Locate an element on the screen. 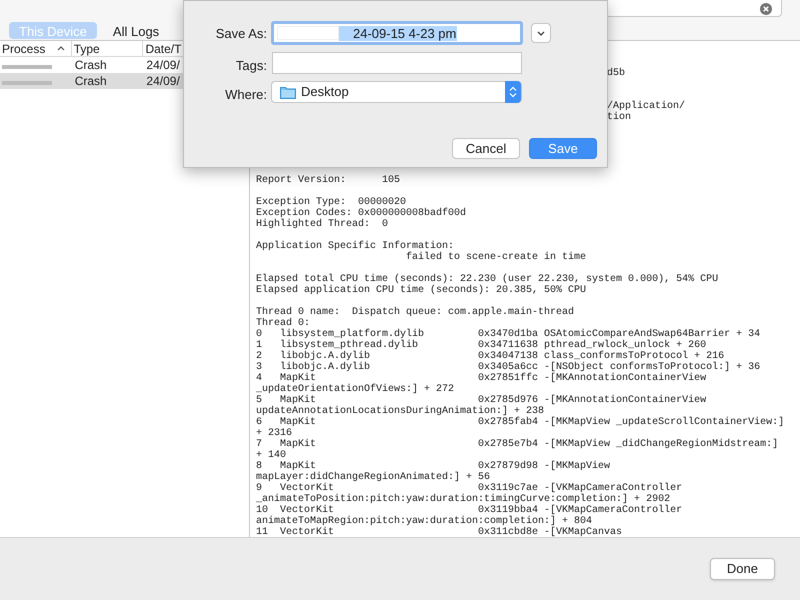 The height and width of the screenshot is (600, 800). log-line: d5b is located at coordinates (616, 73).